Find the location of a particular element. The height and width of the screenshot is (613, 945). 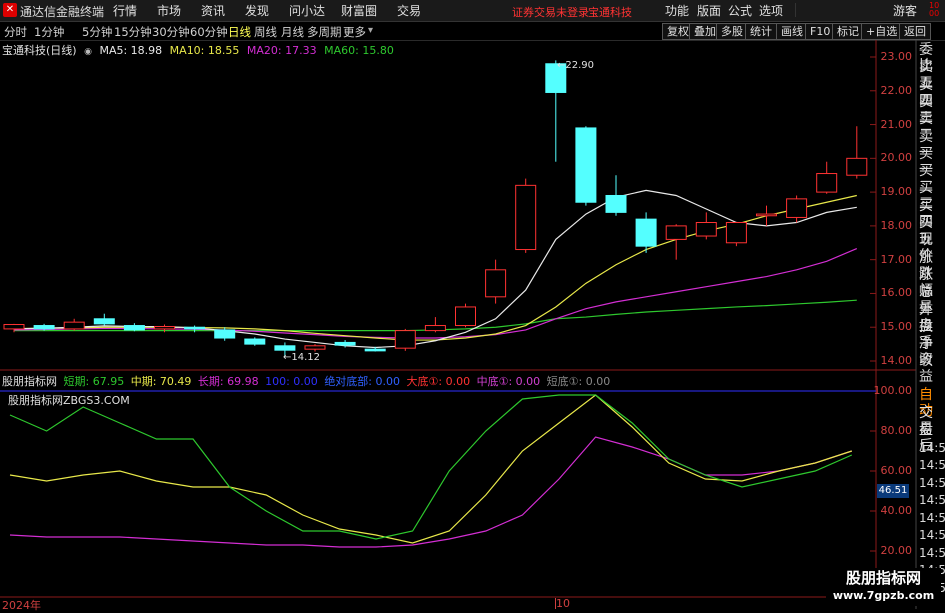

price-axis-label: 16.00 is located at coordinates (896, 293).